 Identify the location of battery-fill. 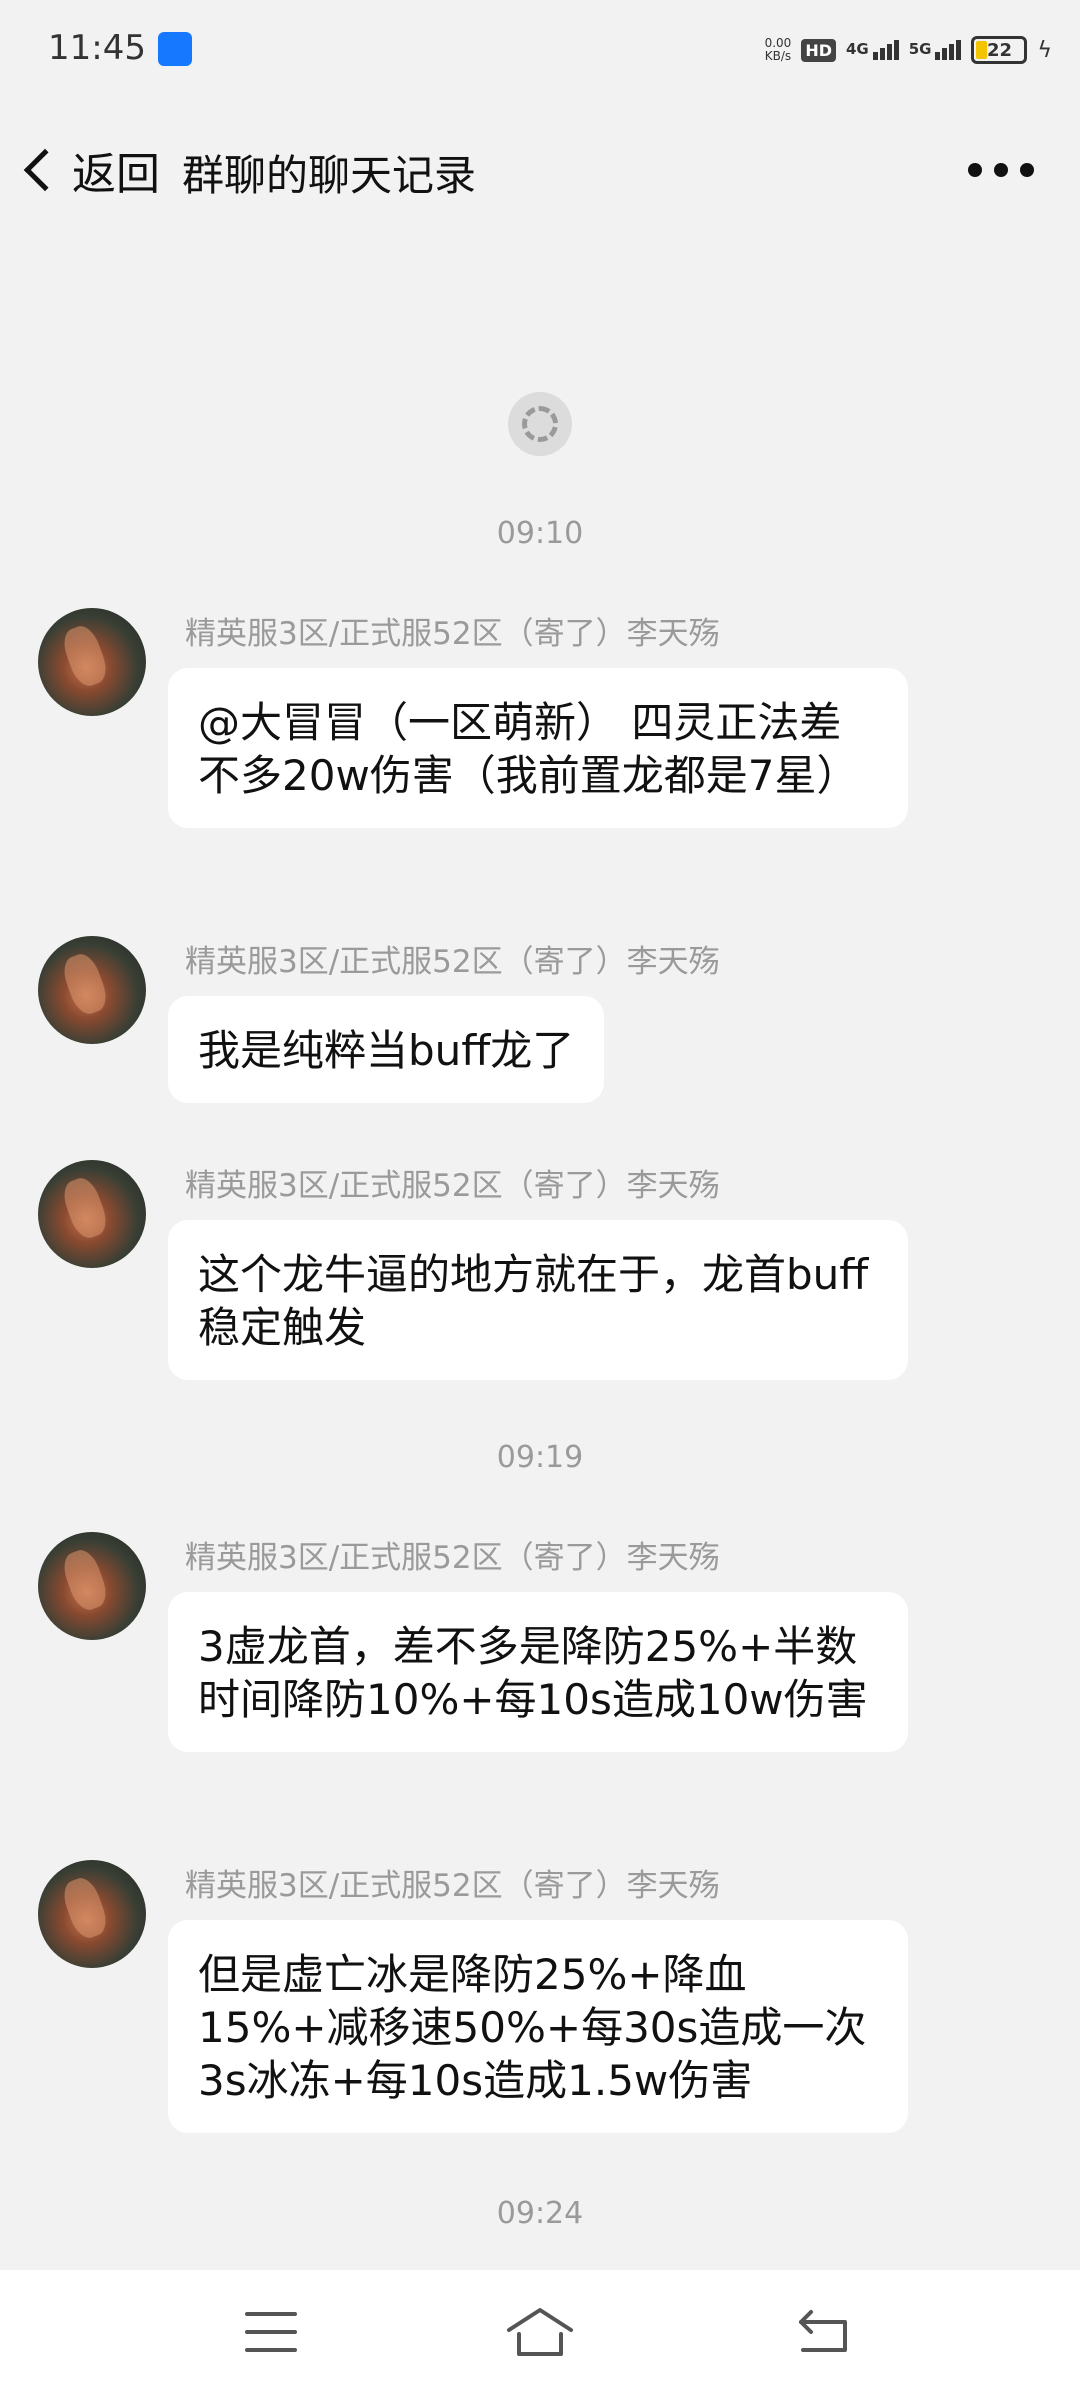
(982, 50).